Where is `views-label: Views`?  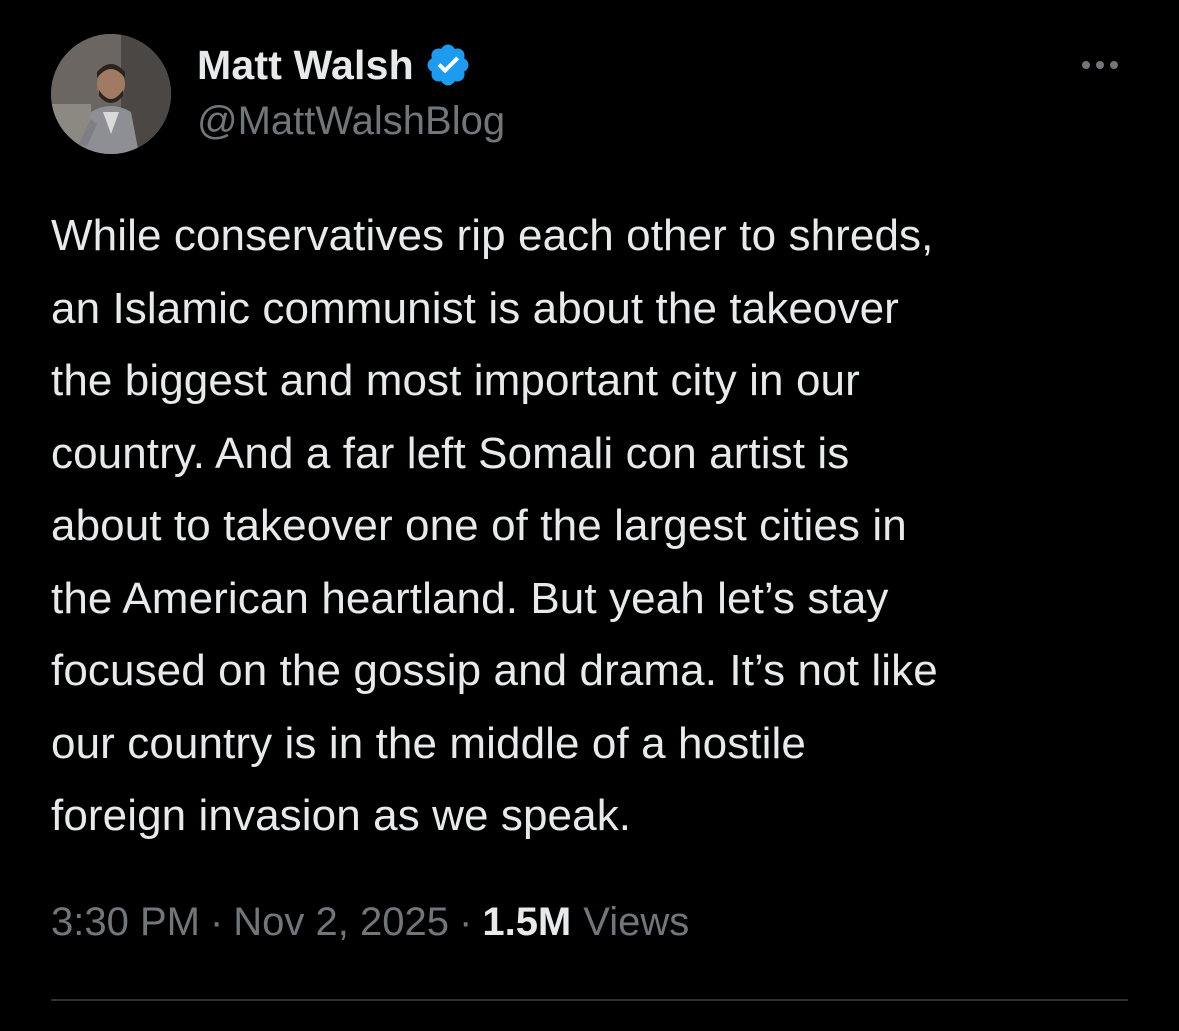
views-label: Views is located at coordinates (636, 922).